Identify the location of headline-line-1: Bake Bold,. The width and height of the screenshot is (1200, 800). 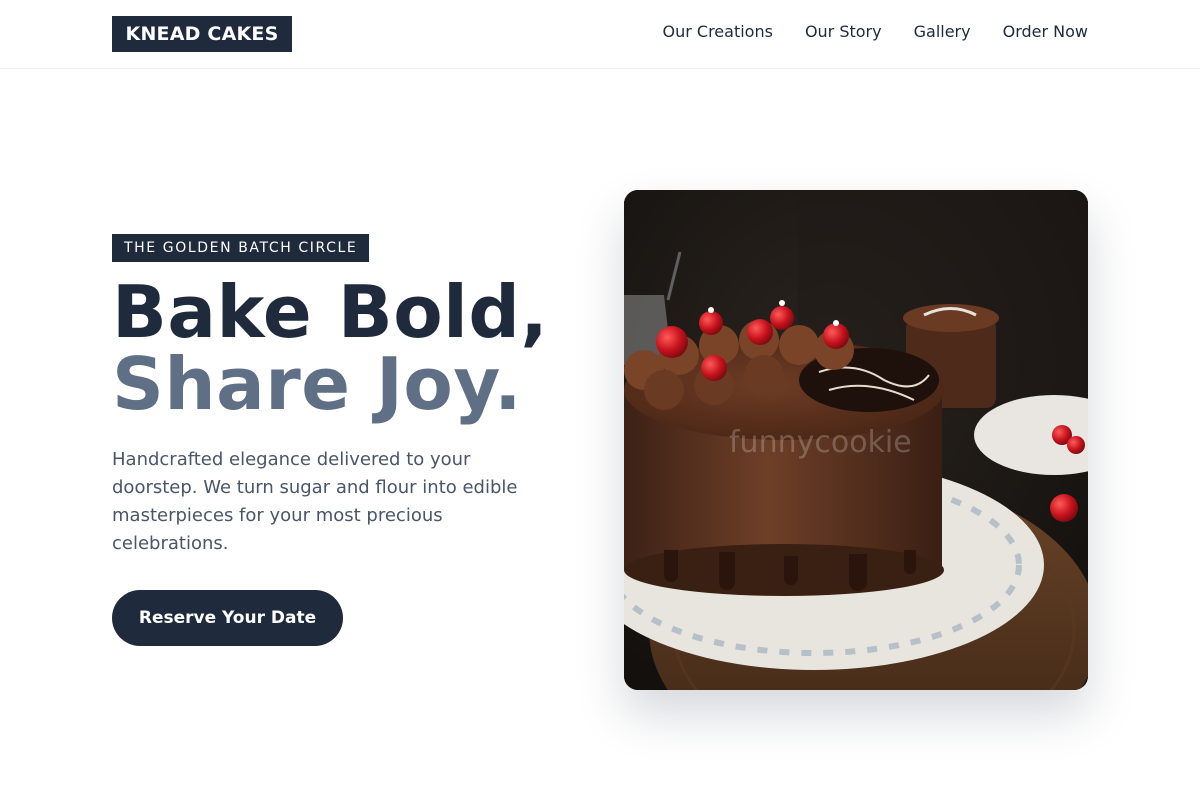
(330, 312).